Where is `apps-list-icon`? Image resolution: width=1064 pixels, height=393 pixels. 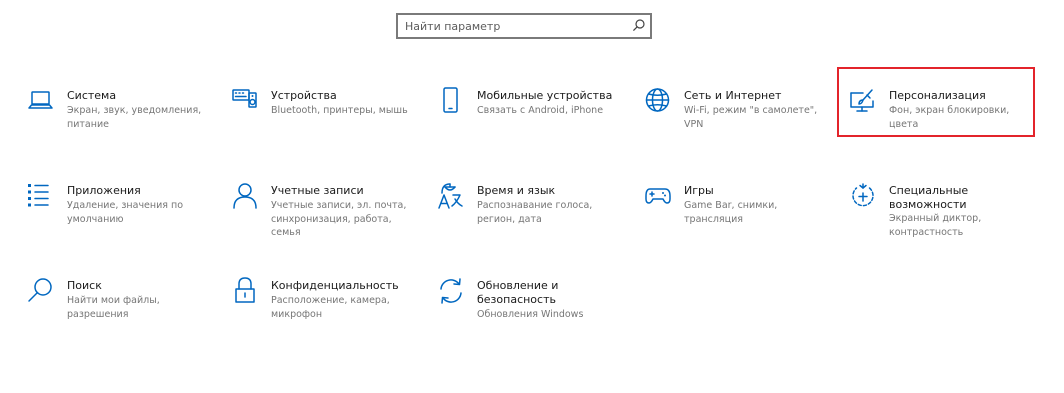 apps-list-icon is located at coordinates (38, 195).